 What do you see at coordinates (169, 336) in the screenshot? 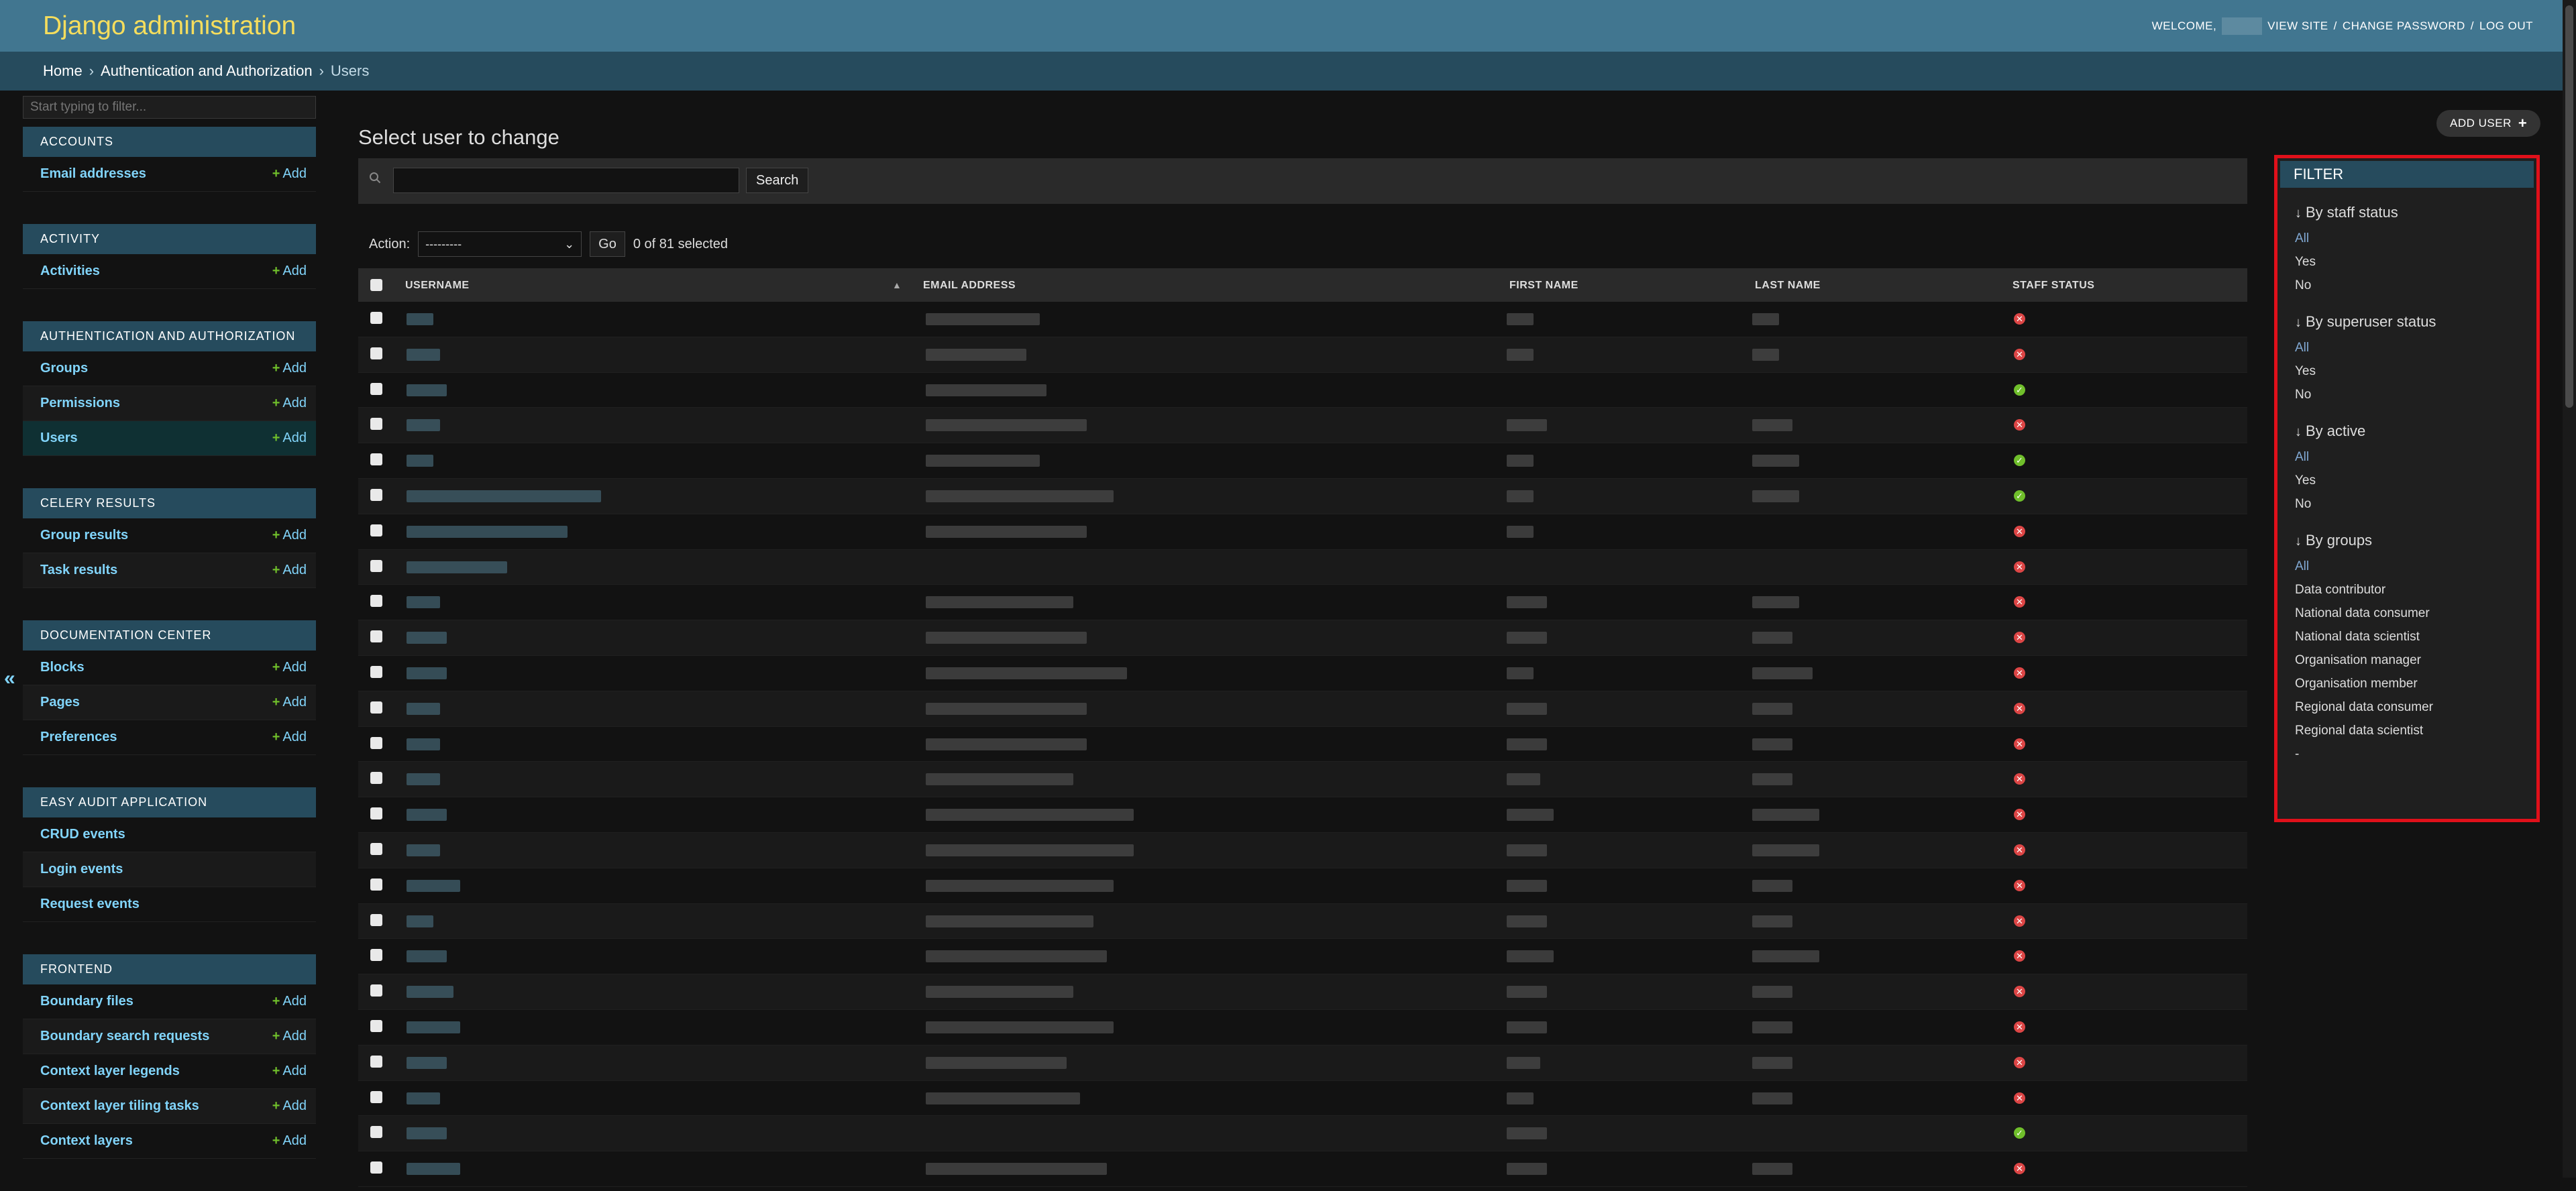
I see `module-caption: AUTHENTICATION AND AUTHORIZATION` at bounding box center [169, 336].